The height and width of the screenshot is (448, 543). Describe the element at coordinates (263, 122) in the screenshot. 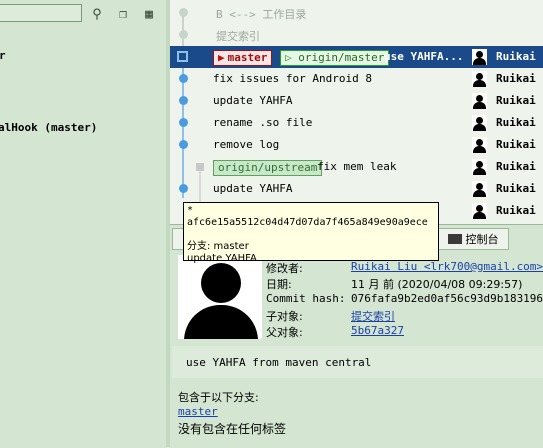

I see `commit-message: rename .so file` at that location.